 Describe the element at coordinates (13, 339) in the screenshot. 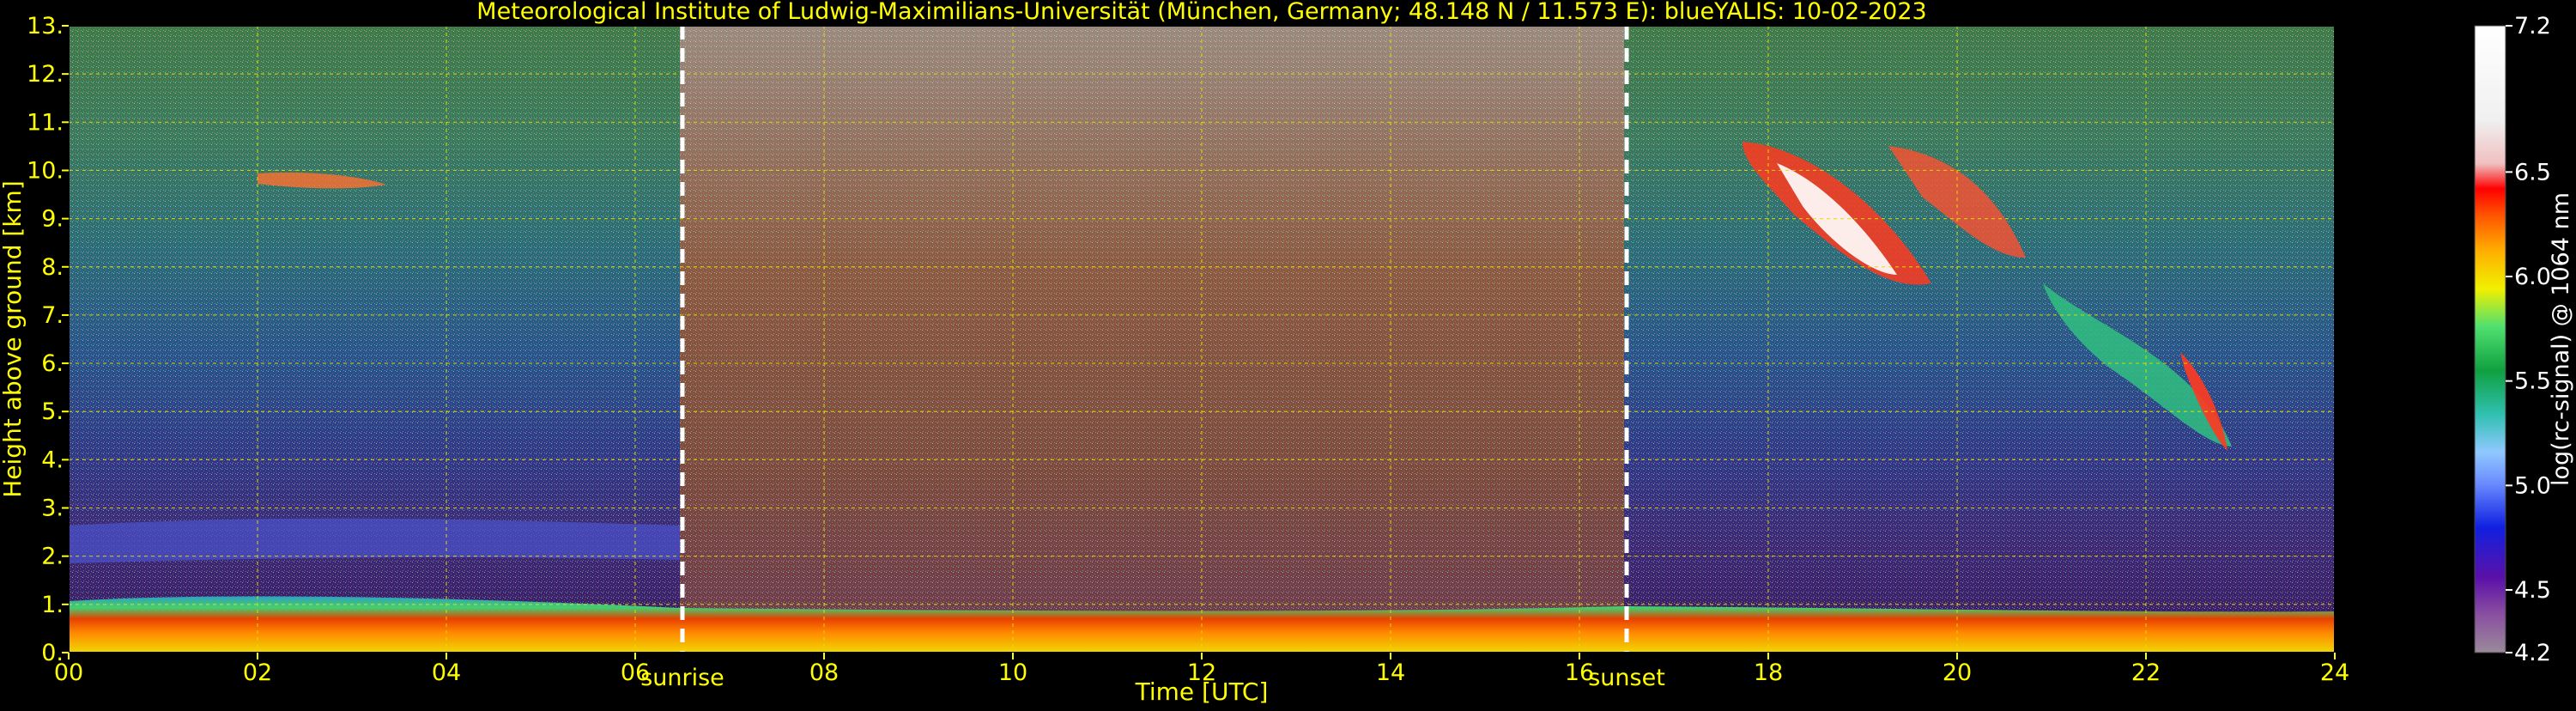

I see `y-axis-label: Height above ground [km]` at that location.